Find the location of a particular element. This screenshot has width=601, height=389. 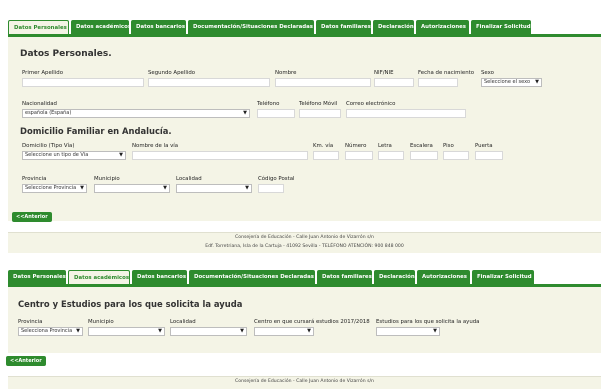

sexo-select: Seleccione el sexo ▼ is located at coordinates (511, 82).